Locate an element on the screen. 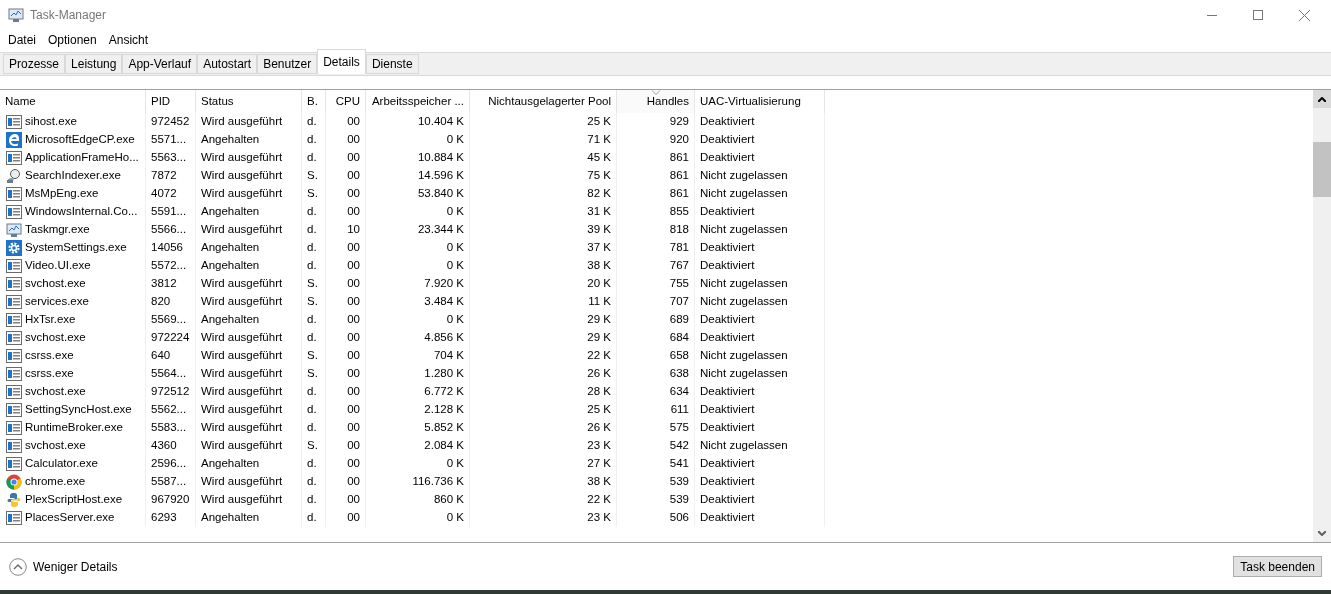 The image size is (1331, 594). table-cell-text: 638 is located at coordinates (679, 374).